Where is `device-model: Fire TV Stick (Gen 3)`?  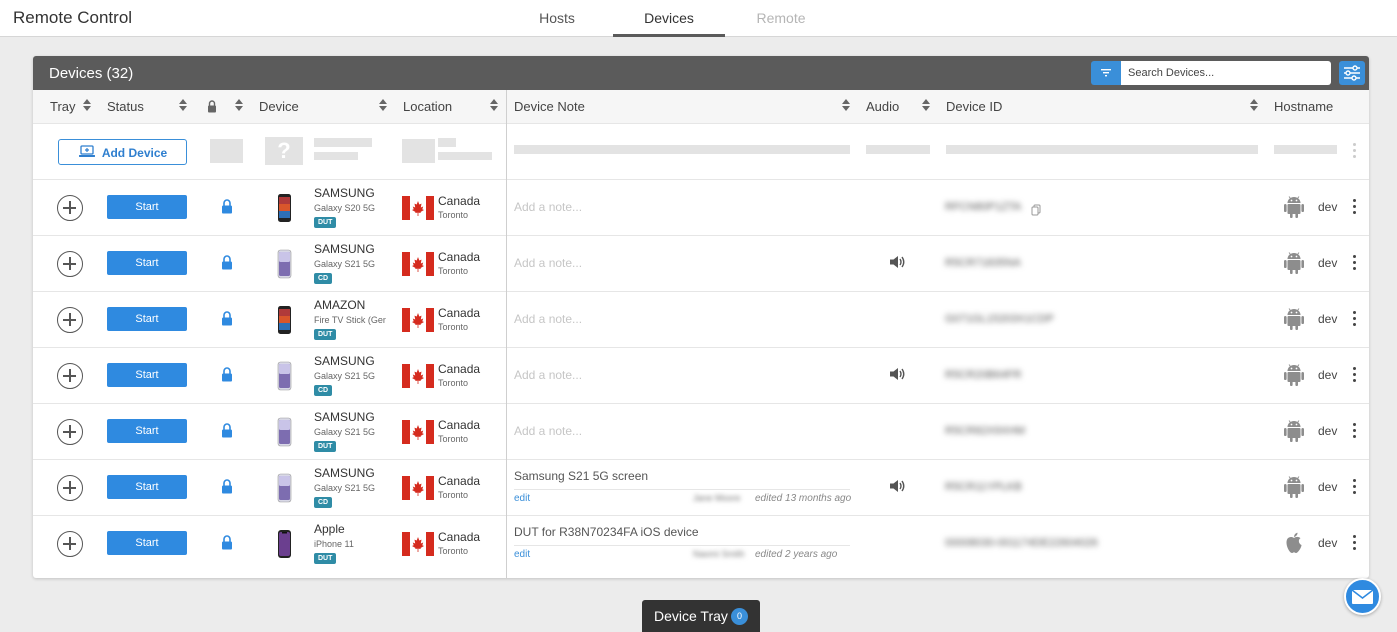 device-model: Fire TV Stick (Gen 3) is located at coordinates (350, 320).